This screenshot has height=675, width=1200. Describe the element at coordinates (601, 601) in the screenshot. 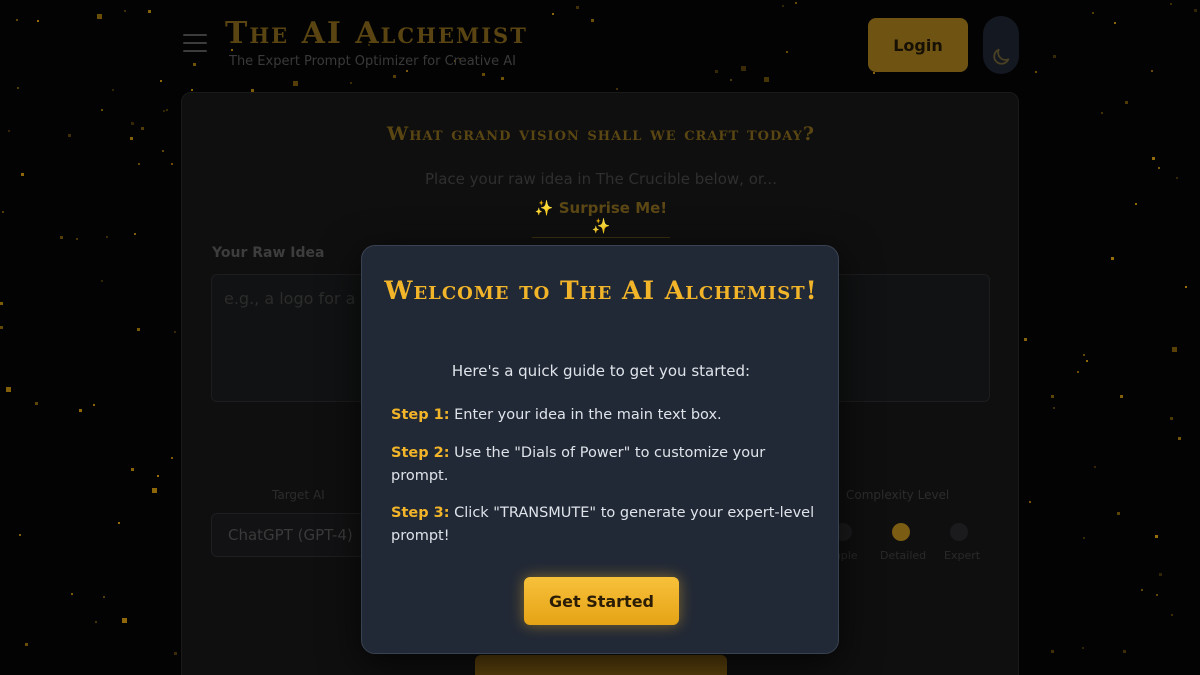

I see `get-started-button: Get Started` at that location.